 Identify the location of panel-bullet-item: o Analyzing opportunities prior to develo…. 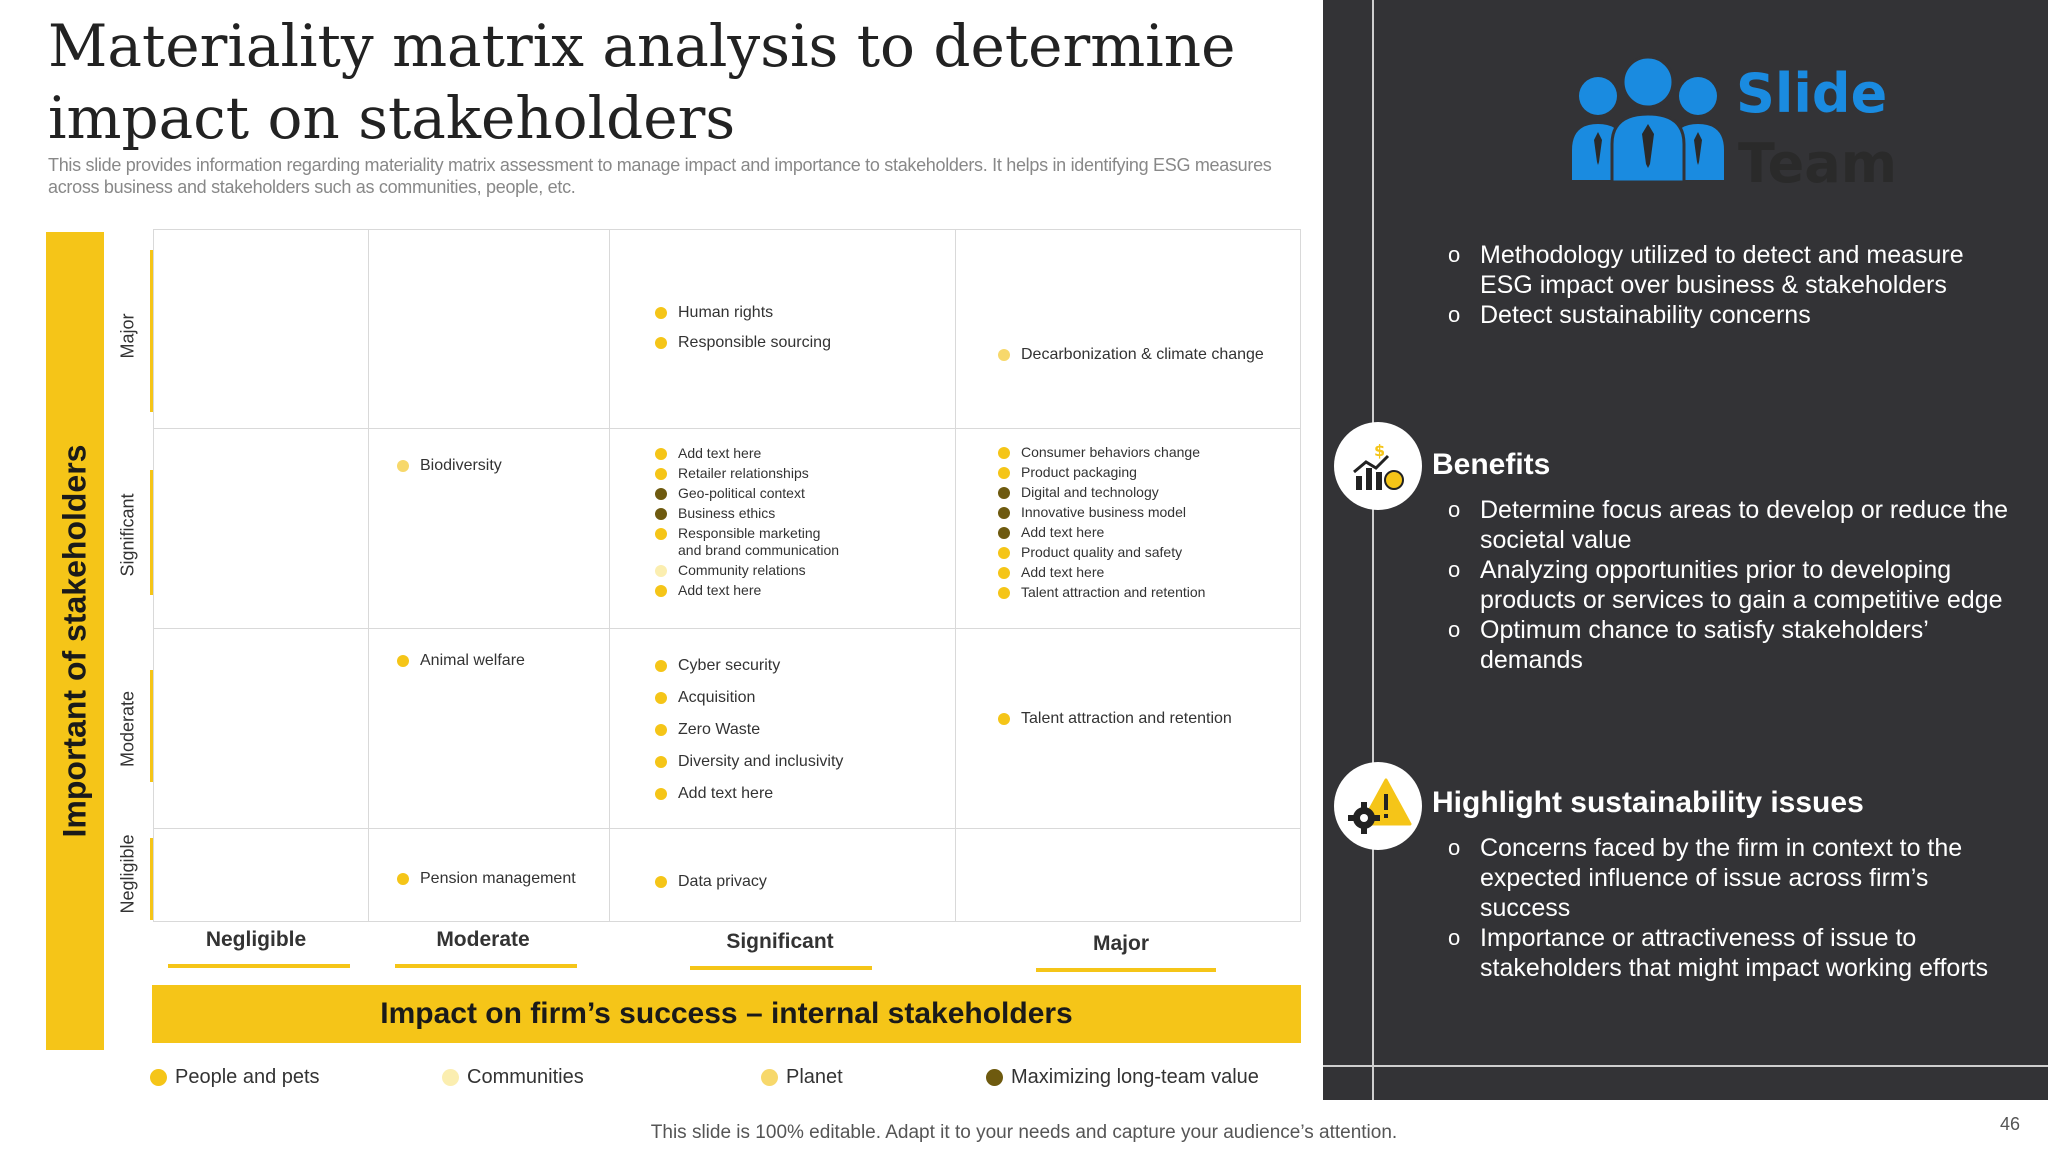
(1733, 585).